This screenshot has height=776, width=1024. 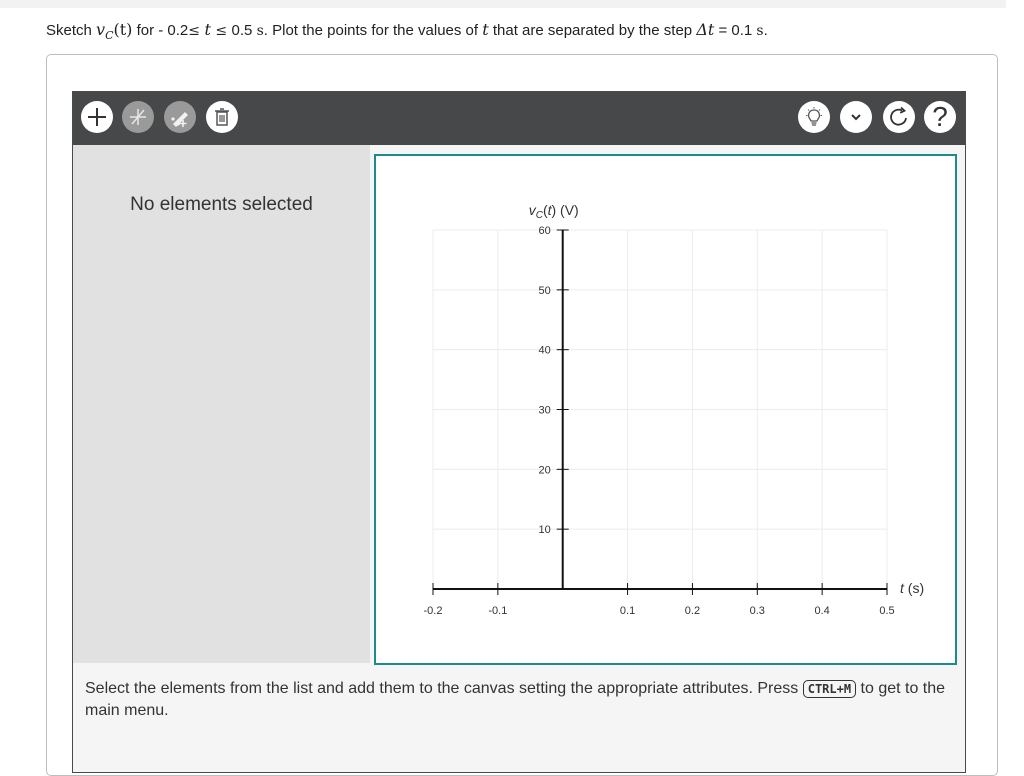 I want to click on y-axis-label: vC(t) (V), so click(x=554, y=211).